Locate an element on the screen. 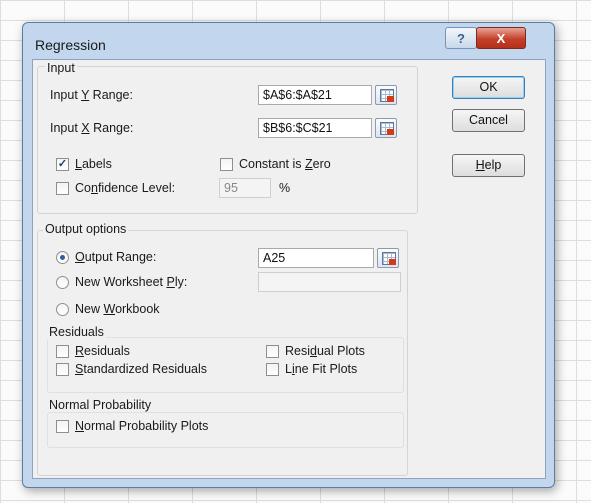  new-worksheet-ply-radio is located at coordinates (62, 282).